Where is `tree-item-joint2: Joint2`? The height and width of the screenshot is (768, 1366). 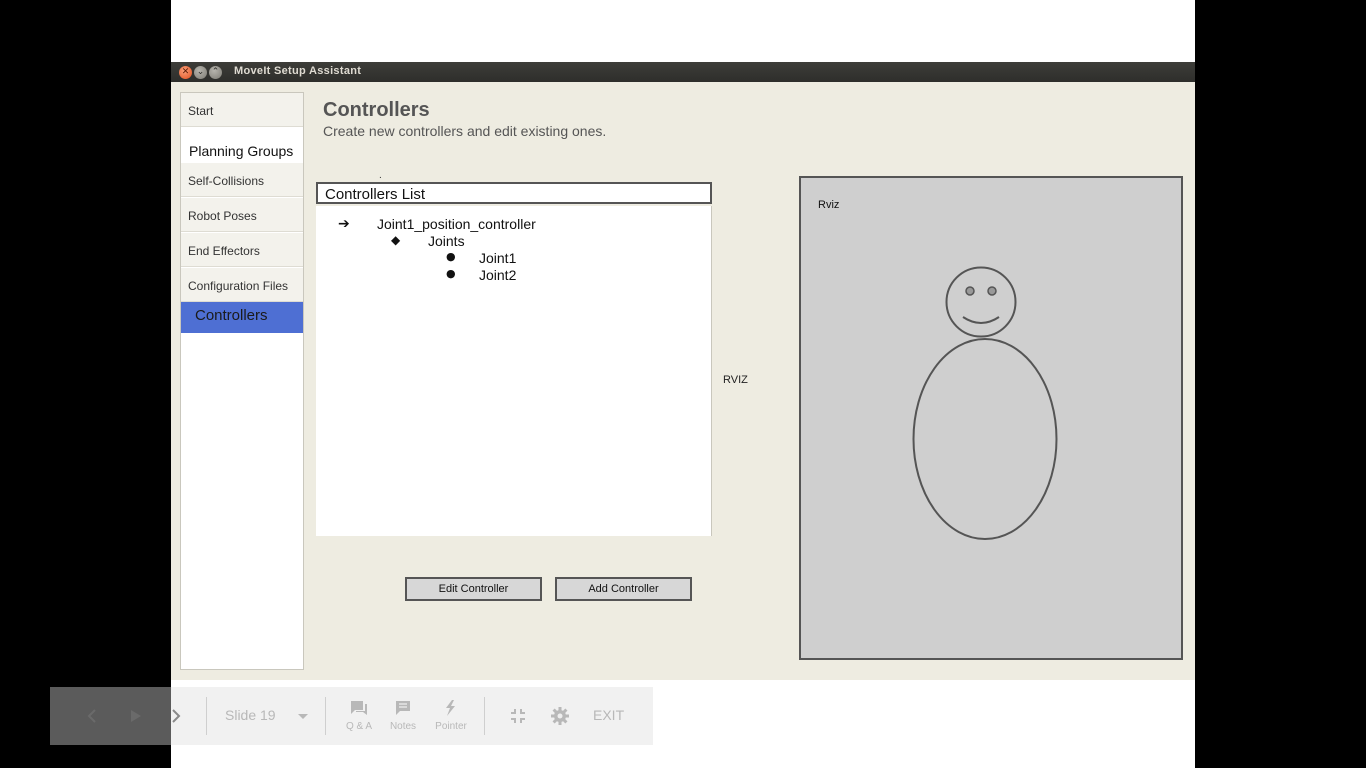
tree-item-joint2: Joint2 is located at coordinates (497, 275).